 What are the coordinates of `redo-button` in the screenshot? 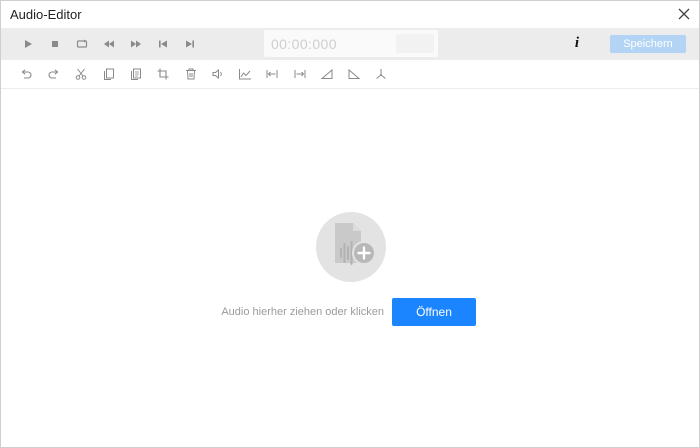 It's located at (54, 74).